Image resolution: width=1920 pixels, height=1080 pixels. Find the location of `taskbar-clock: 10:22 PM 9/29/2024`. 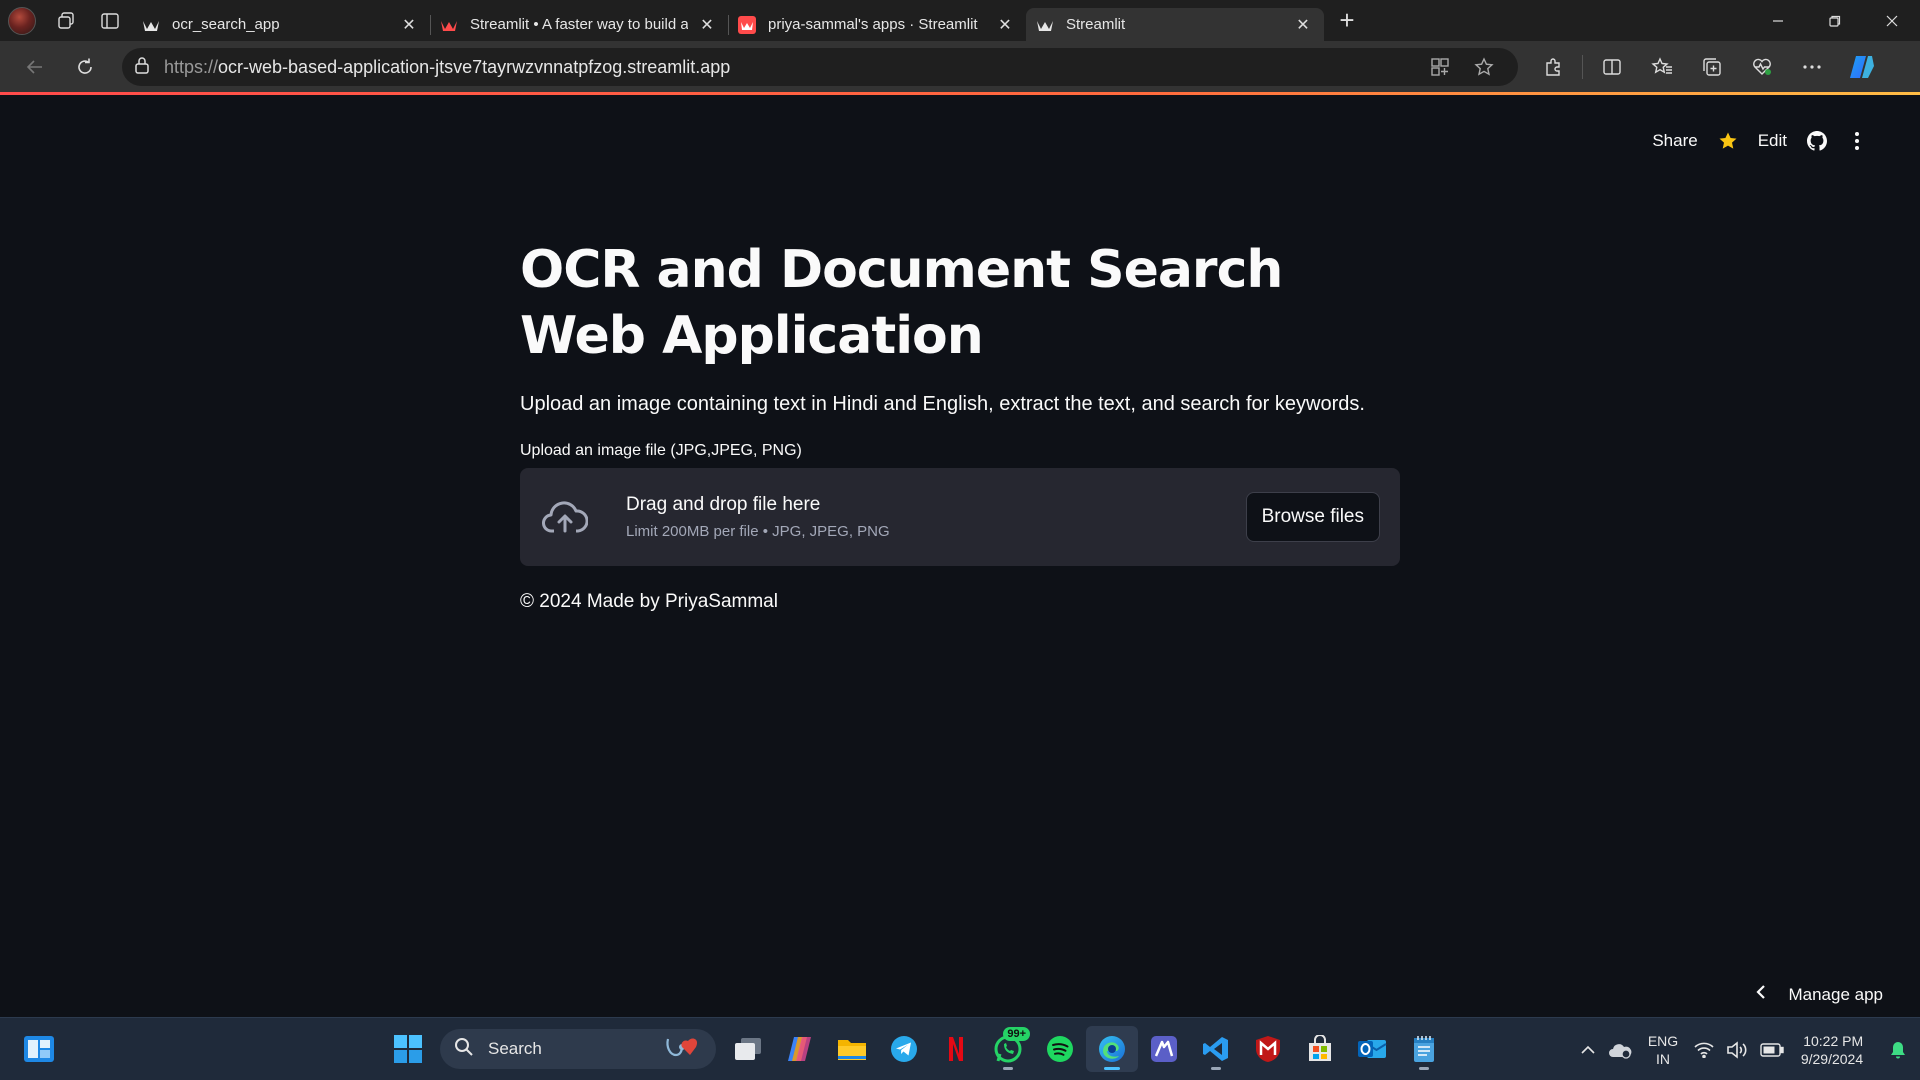

taskbar-clock: 10:22 PM 9/29/2024 is located at coordinates (1832, 1049).